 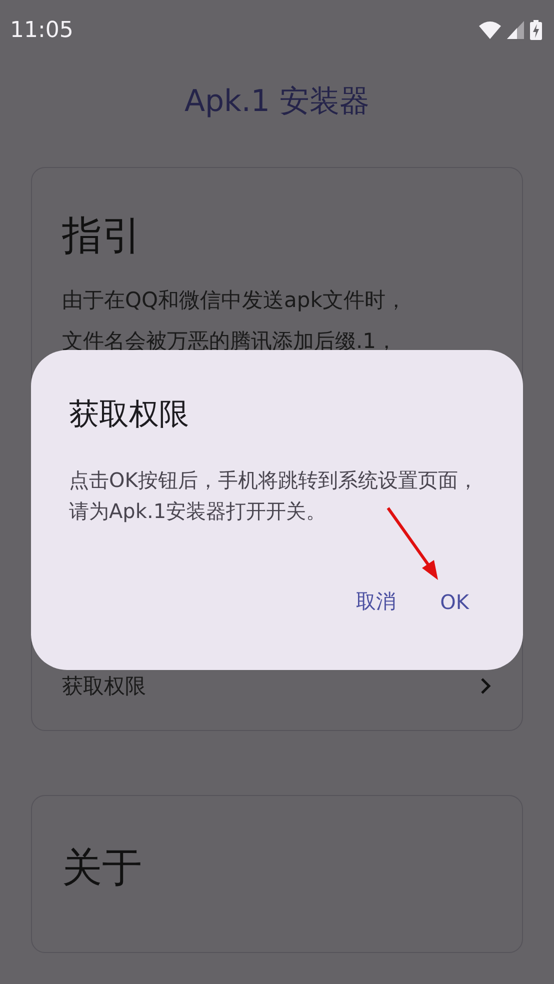 What do you see at coordinates (277, 102) in the screenshot?
I see `app-title: Apk.1 安装器` at bounding box center [277, 102].